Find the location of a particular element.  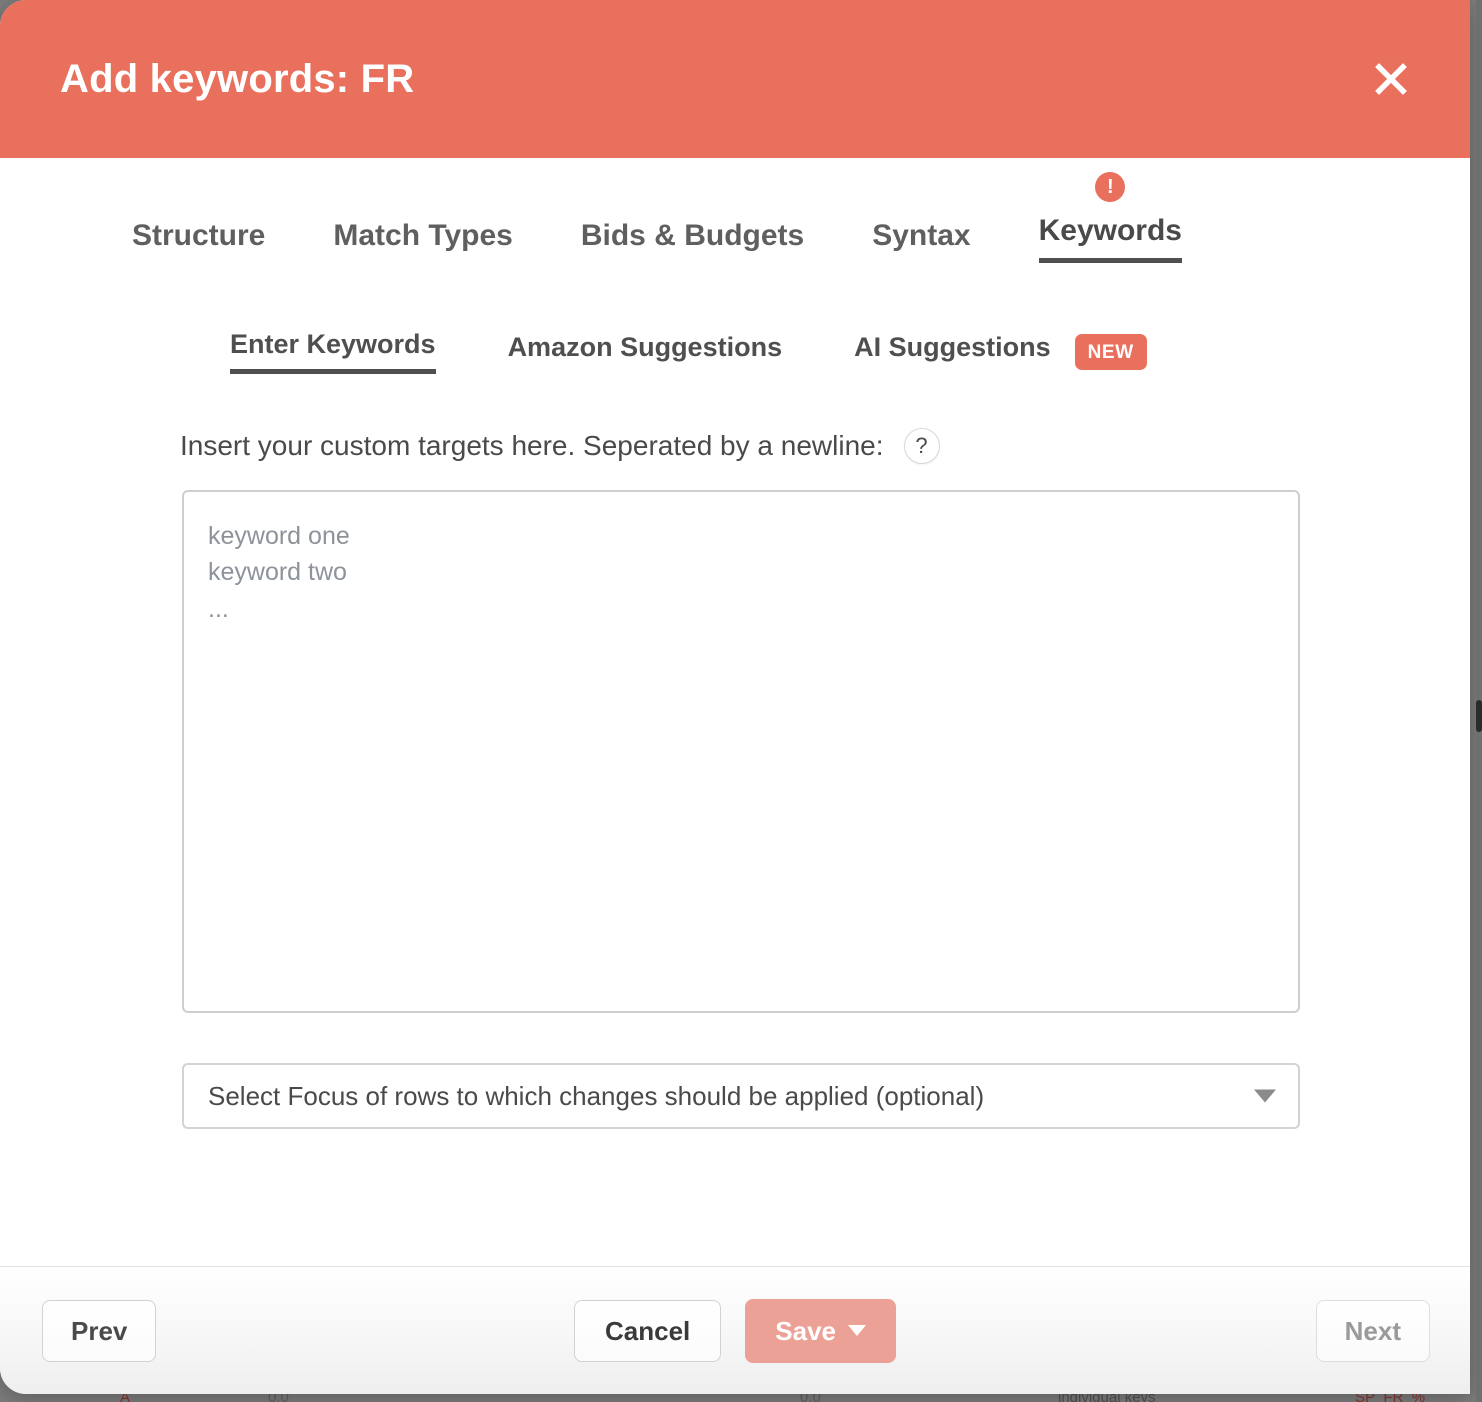

page-scrollbar is located at coordinates (1479, 701).